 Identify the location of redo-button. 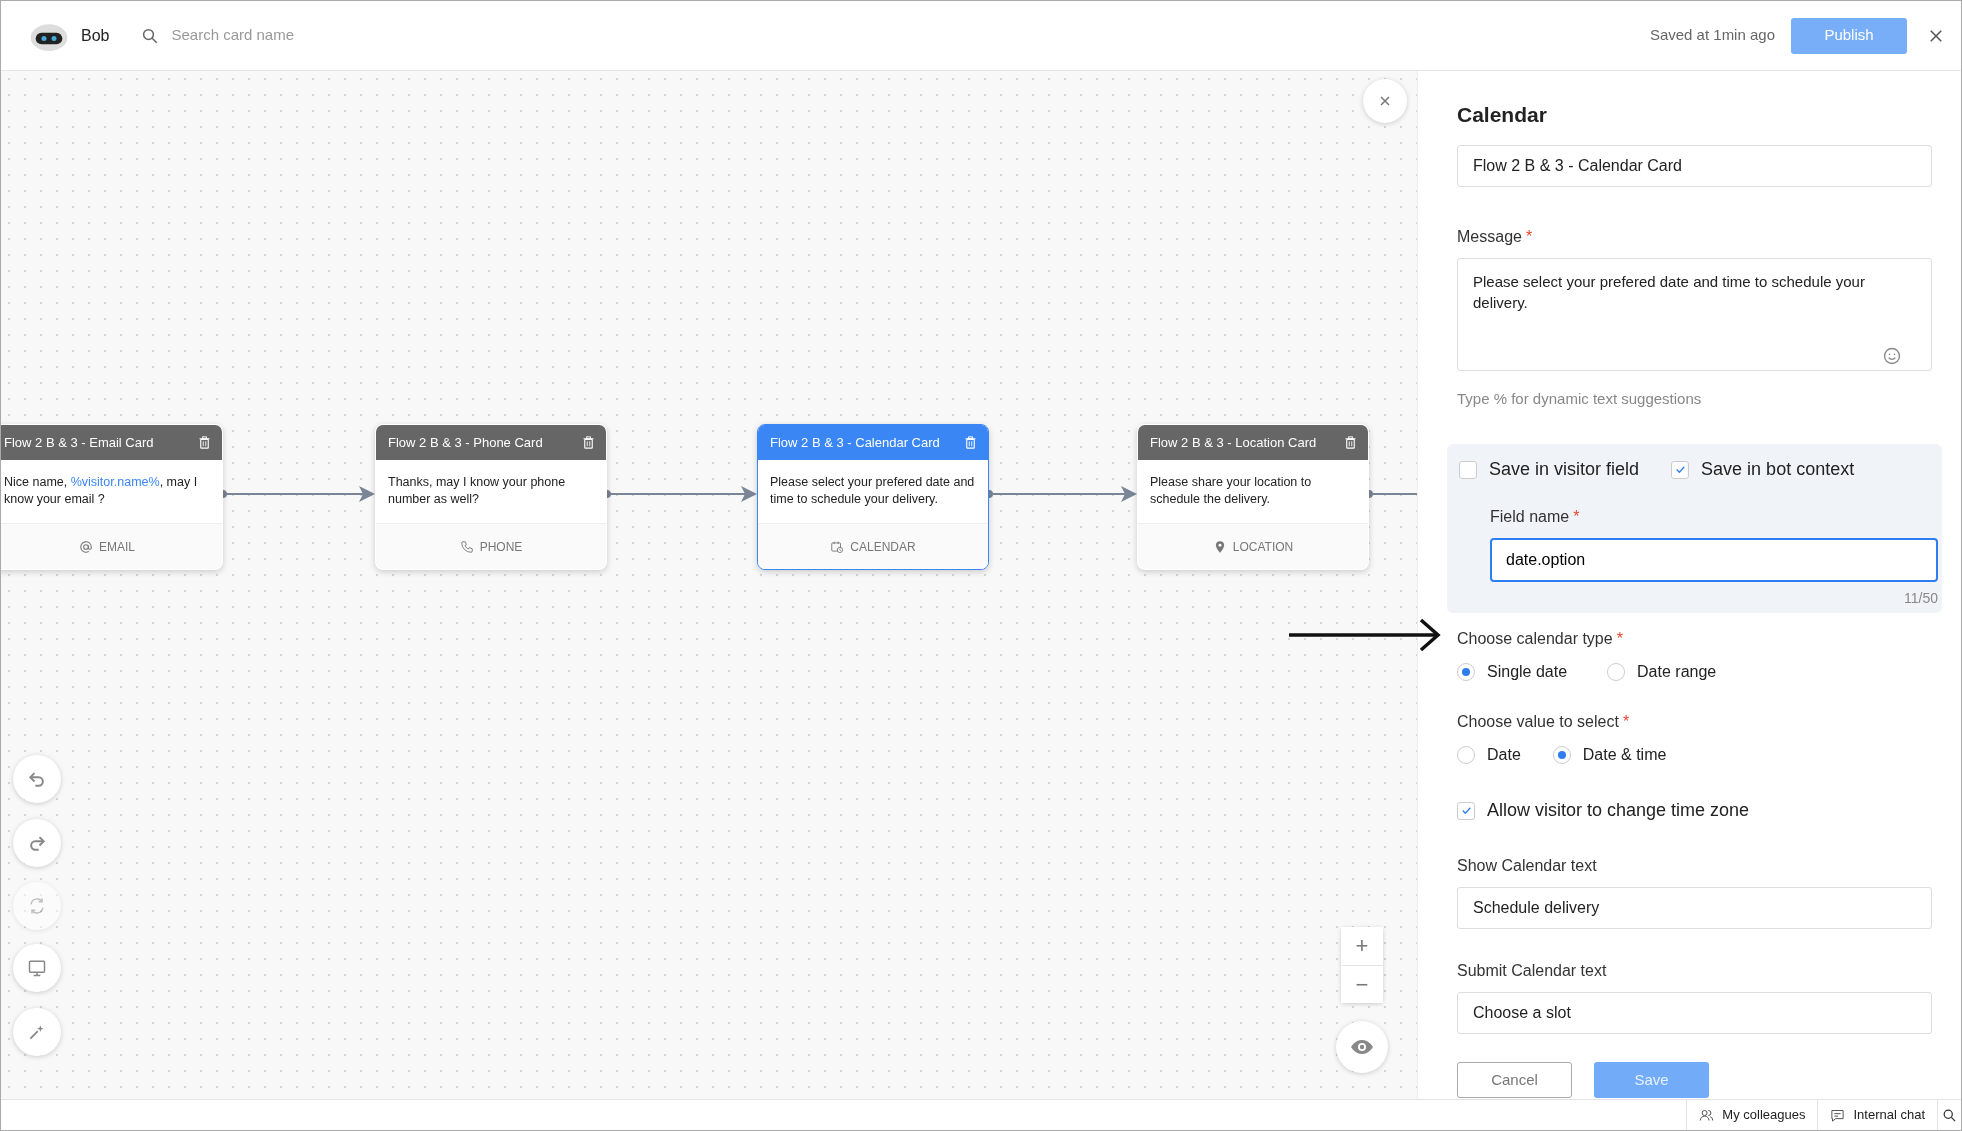
(37, 843).